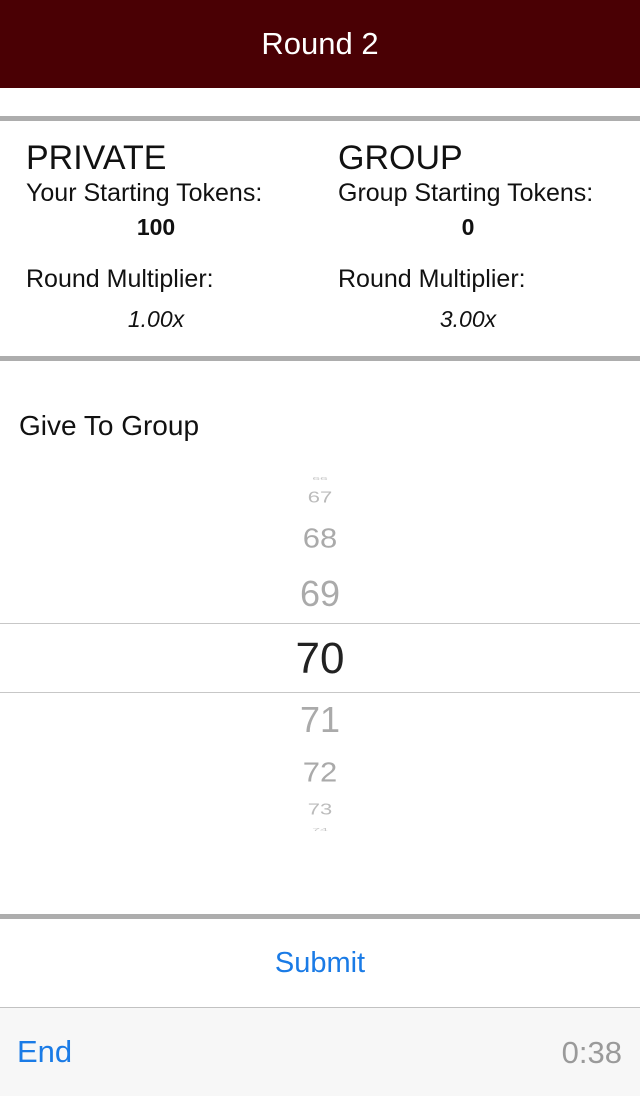  I want to click on middle-divider, so click(320, 358).